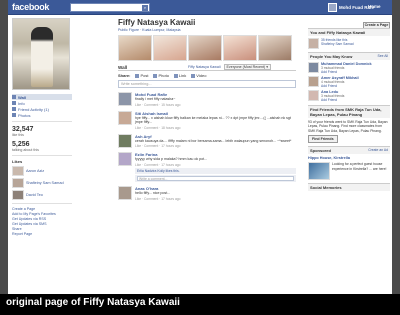  I want to click on liked-page-name: David Teo, so click(34, 195).